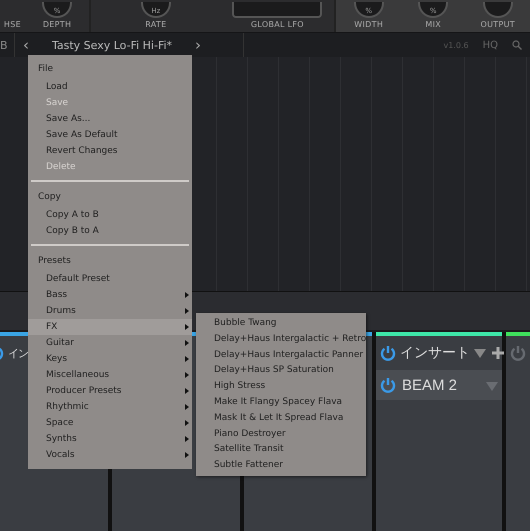  Describe the element at coordinates (198, 45) in the screenshot. I see `next-preset-button: ›` at that location.